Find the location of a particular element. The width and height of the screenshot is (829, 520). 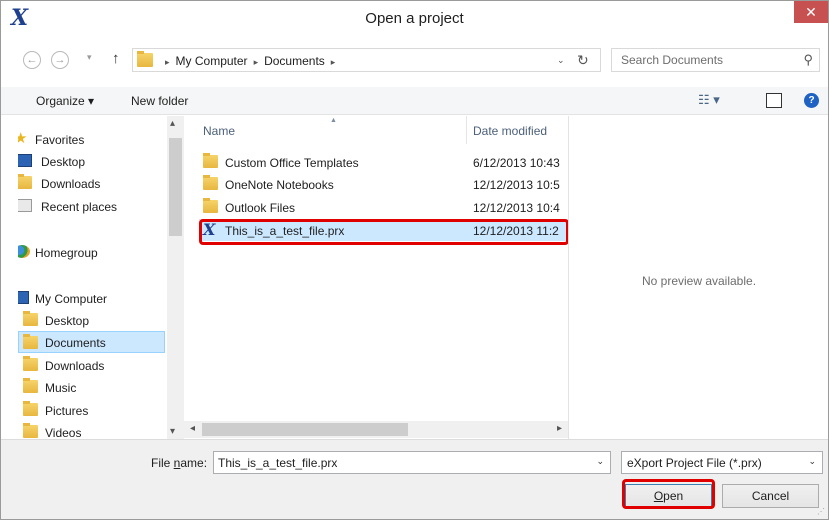

file-row: Custom Office Templates 6/12/2013 10:43 is located at coordinates (383, 162).